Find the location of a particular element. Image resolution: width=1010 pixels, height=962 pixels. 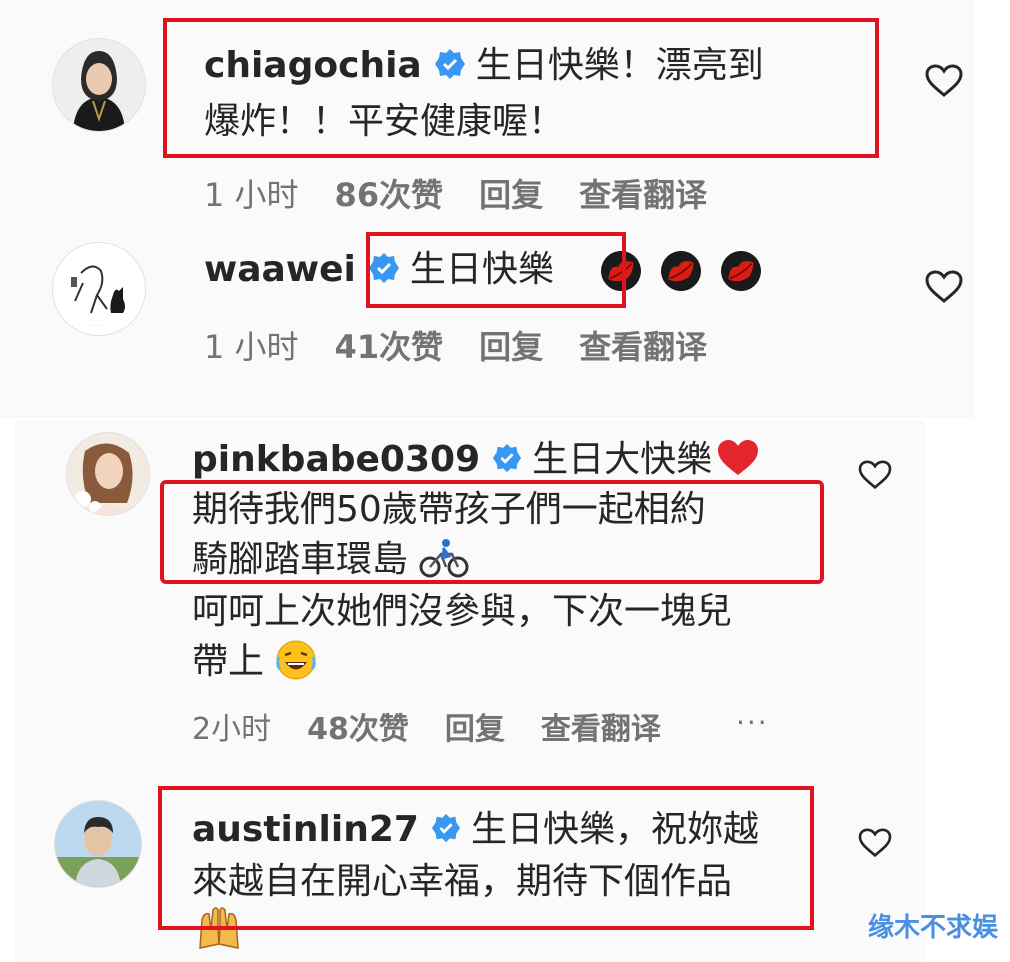

likes-count: 41次赞 is located at coordinates (389, 345).